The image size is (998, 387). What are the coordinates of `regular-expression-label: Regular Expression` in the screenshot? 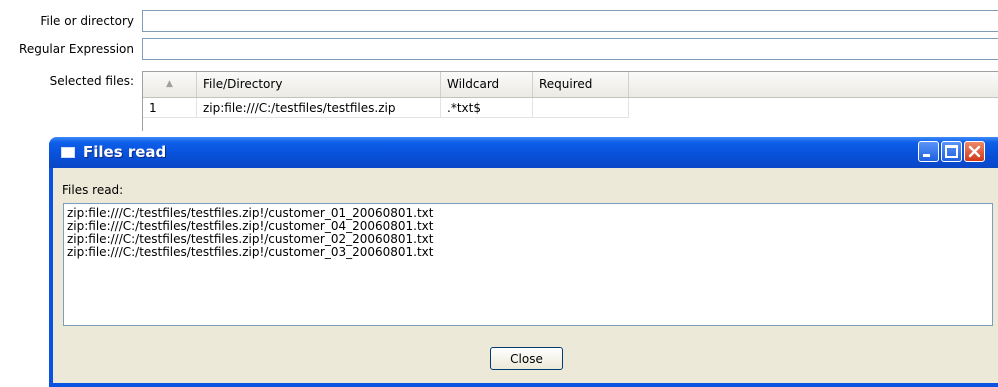 It's located at (76, 49).